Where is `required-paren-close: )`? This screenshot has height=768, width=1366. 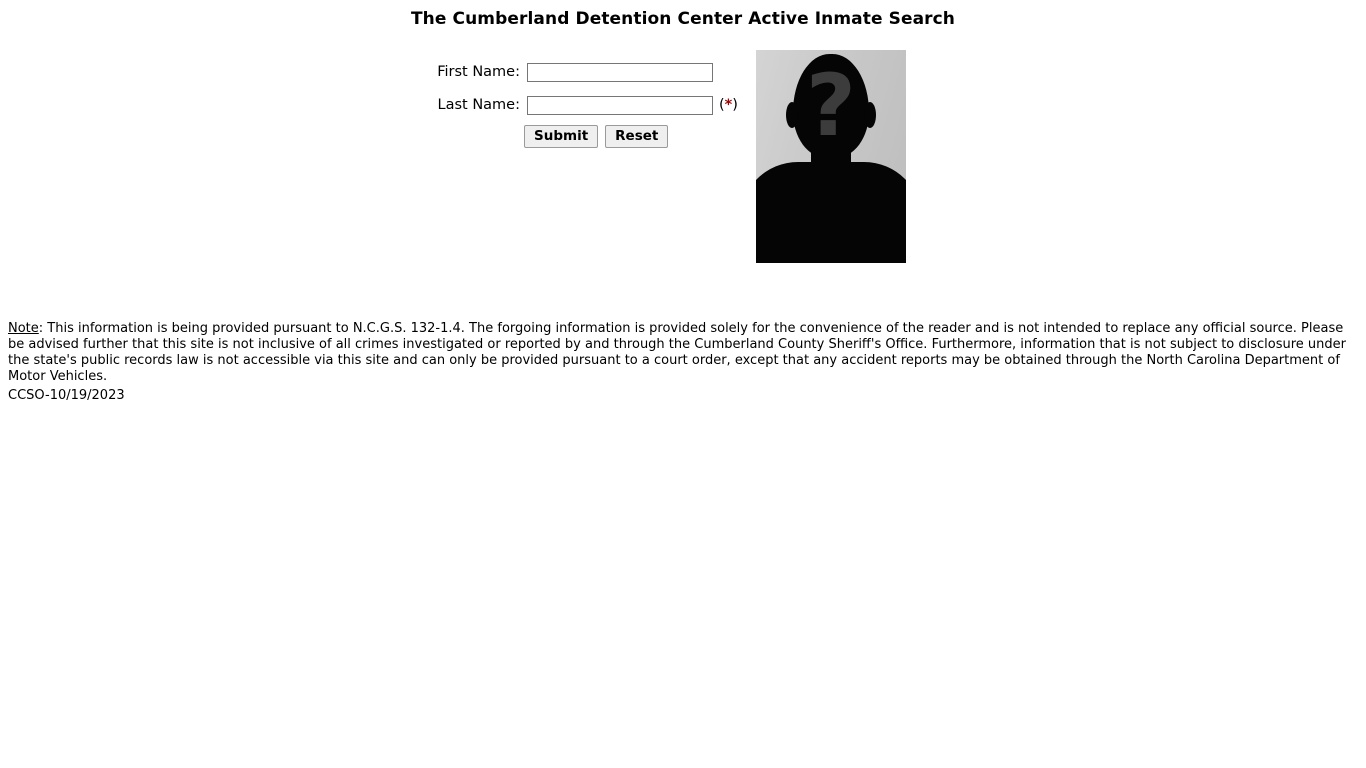 required-paren-close: ) is located at coordinates (735, 105).